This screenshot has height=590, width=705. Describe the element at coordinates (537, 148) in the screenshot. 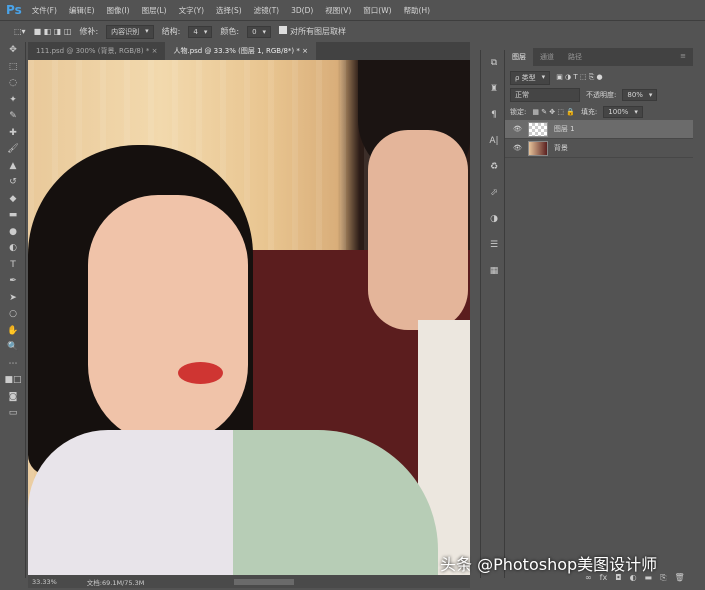

I see `layer-thumbnail` at that location.